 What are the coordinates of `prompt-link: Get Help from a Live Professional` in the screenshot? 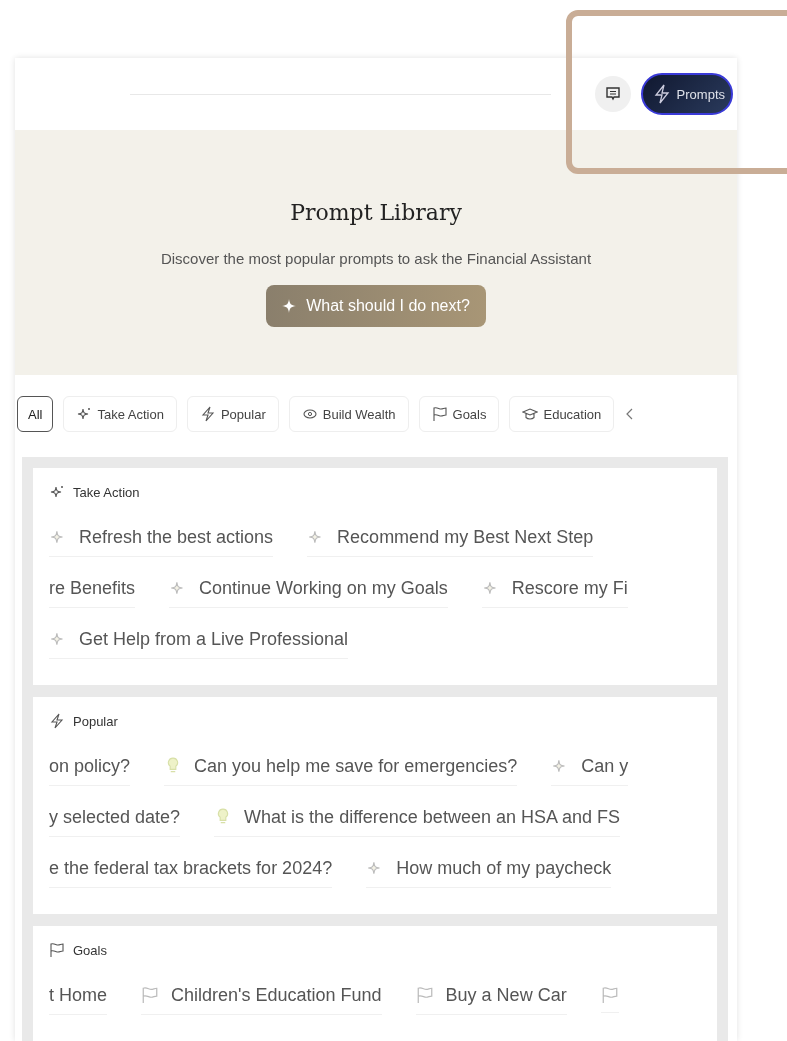 It's located at (214, 639).